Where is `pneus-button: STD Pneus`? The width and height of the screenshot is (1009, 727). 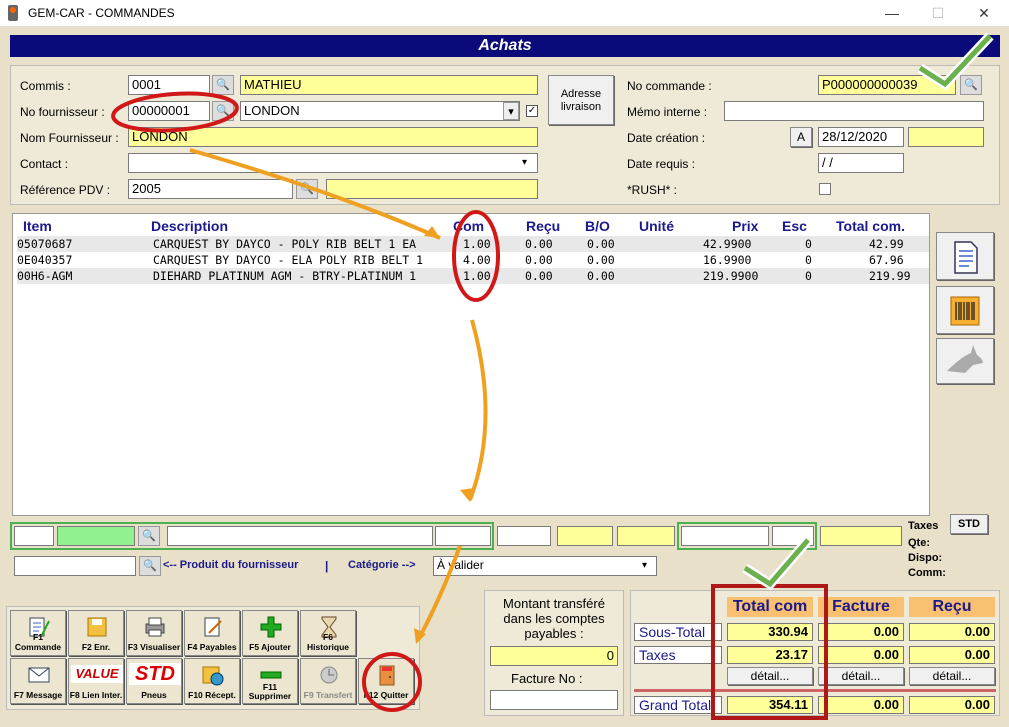
pneus-button: STD Pneus is located at coordinates (154, 681).